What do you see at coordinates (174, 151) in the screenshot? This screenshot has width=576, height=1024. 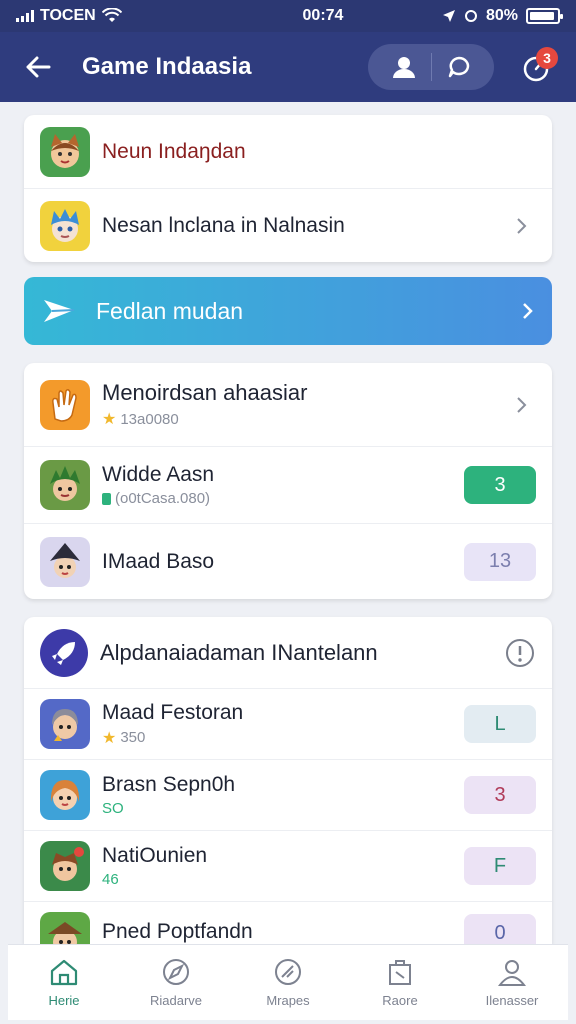 I see `item-title: Neun Indaŋdan` at bounding box center [174, 151].